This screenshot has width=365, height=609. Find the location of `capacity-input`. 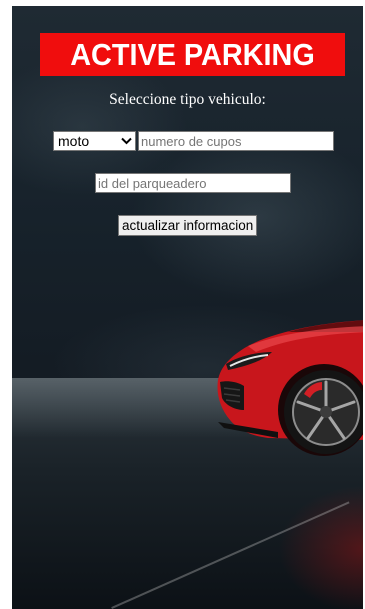

capacity-input is located at coordinates (236, 141).